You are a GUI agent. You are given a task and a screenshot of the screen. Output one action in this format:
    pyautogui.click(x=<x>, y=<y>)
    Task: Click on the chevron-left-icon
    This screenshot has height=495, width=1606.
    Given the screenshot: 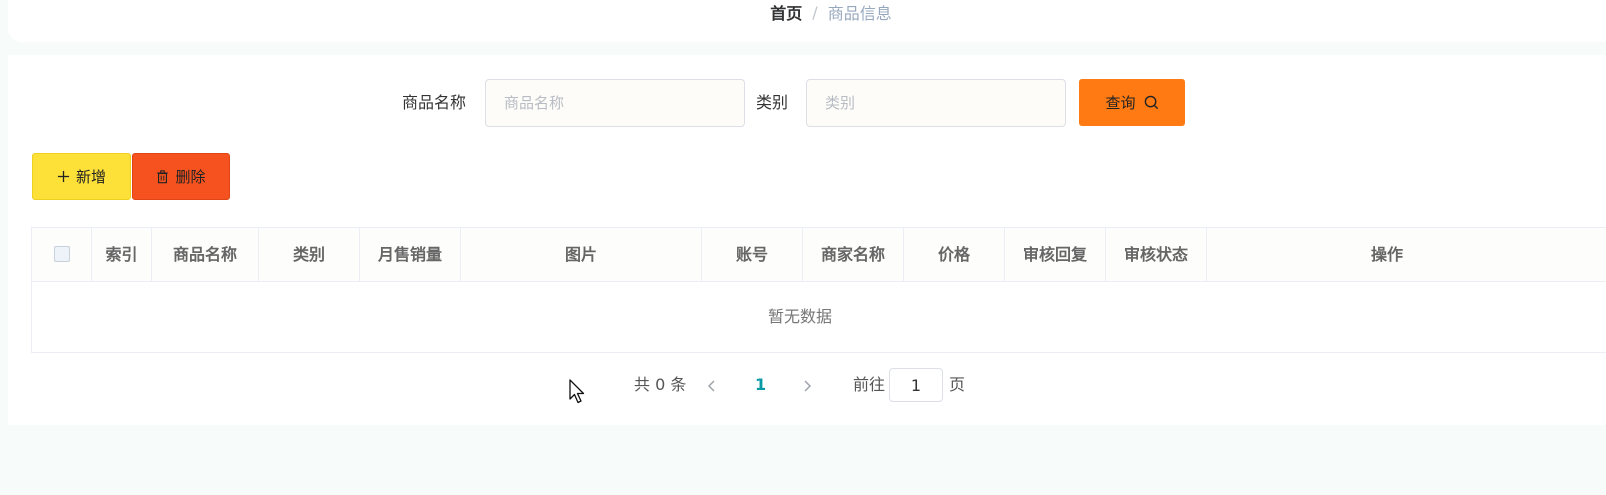 What is the action you would take?
    pyautogui.click(x=711, y=385)
    